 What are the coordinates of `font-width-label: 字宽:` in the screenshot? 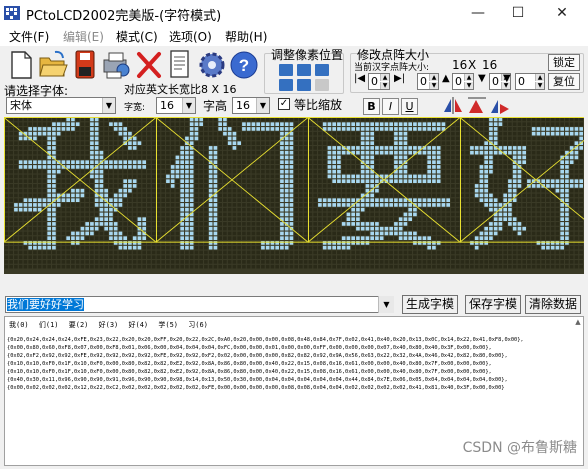 It's located at (135, 108).